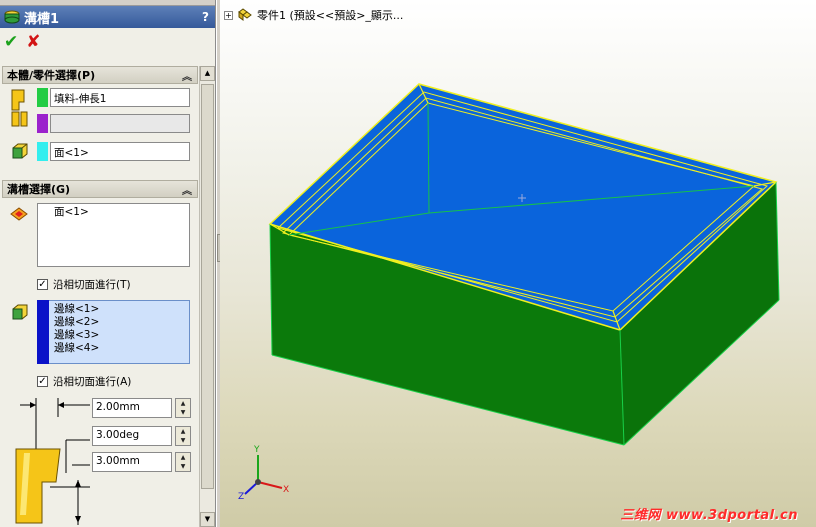 Image resolution: width=816 pixels, height=527 pixels. I want to click on groove-dimension-diagram, so click(52, 461).